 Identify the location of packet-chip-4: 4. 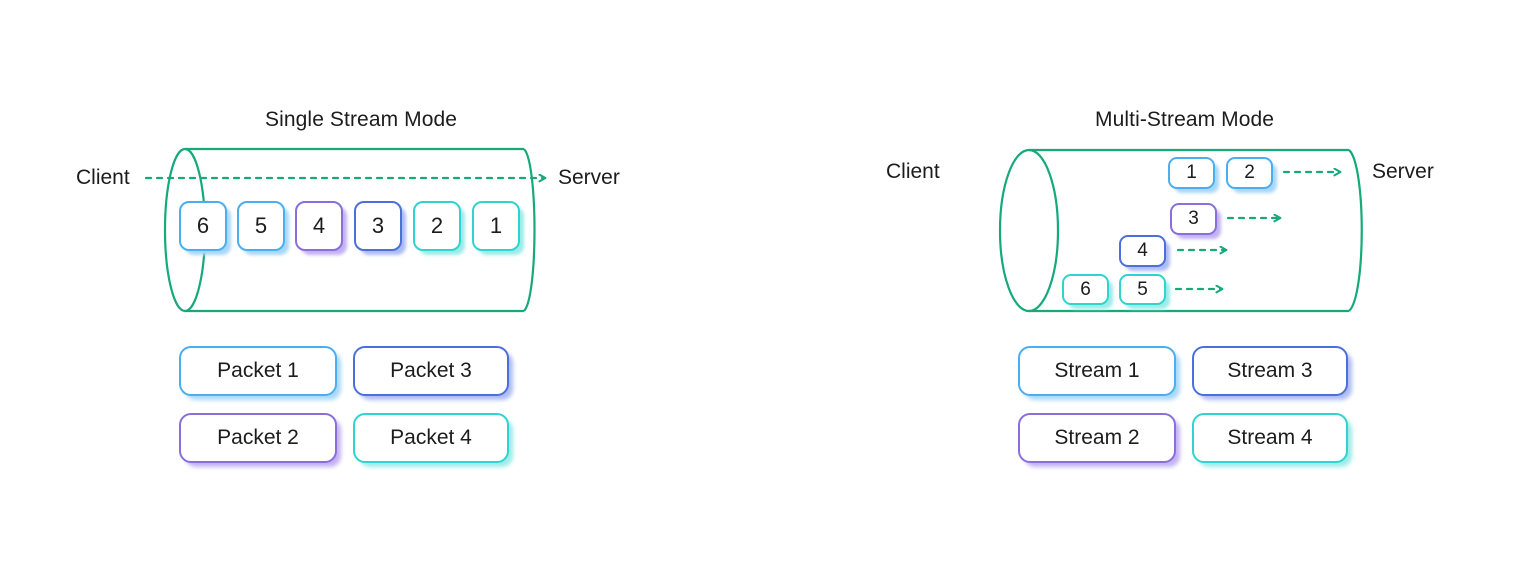
(319, 226).